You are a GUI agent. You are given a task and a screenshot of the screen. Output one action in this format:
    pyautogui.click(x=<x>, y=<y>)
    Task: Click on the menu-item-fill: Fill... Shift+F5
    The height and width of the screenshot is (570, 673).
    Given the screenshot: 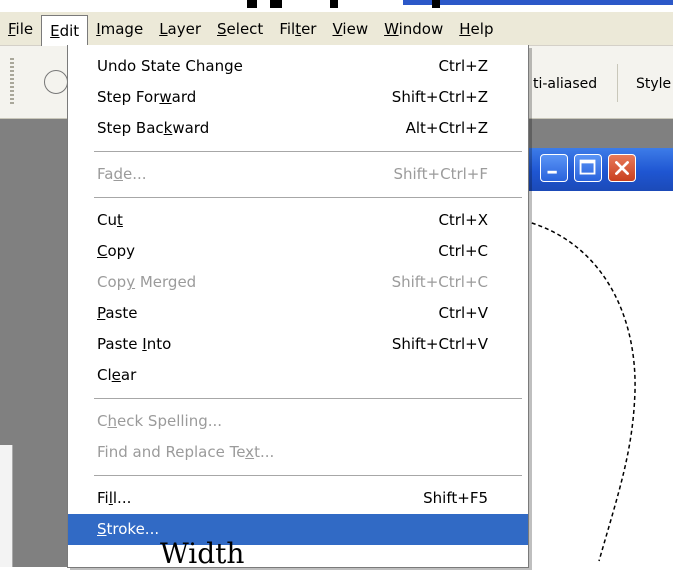 What is the action you would take?
    pyautogui.click(x=298, y=498)
    